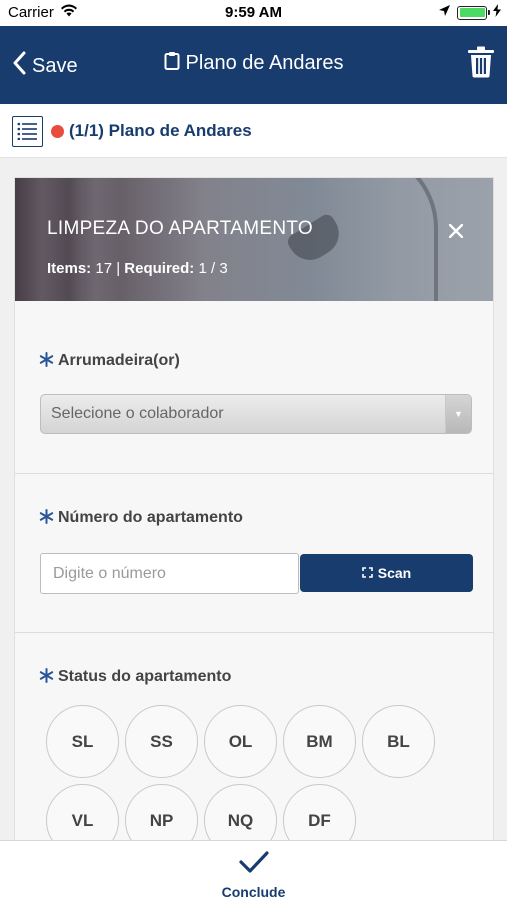  What do you see at coordinates (82, 741) in the screenshot?
I see `status-option-sl: SL` at bounding box center [82, 741].